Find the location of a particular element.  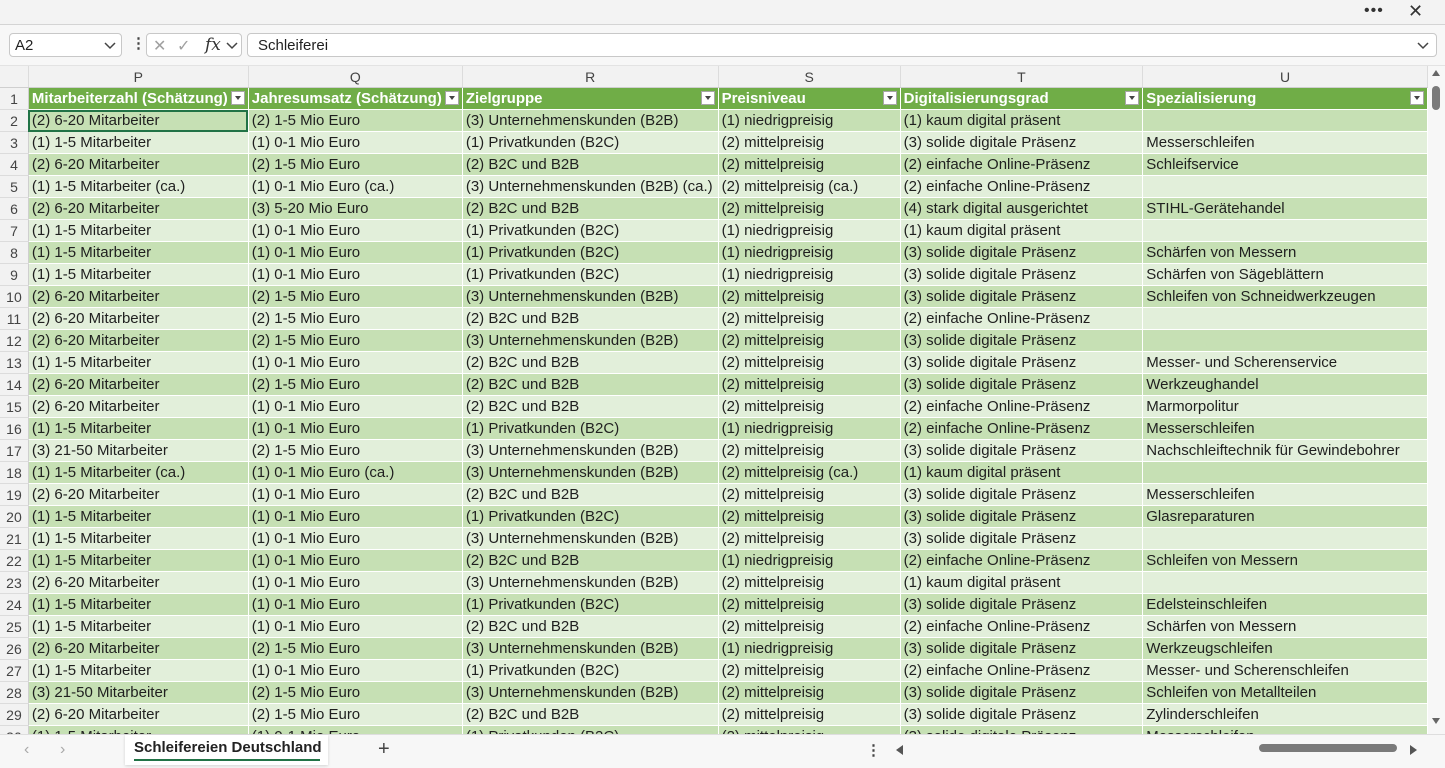

scroll-left-icon is located at coordinates (899, 750).